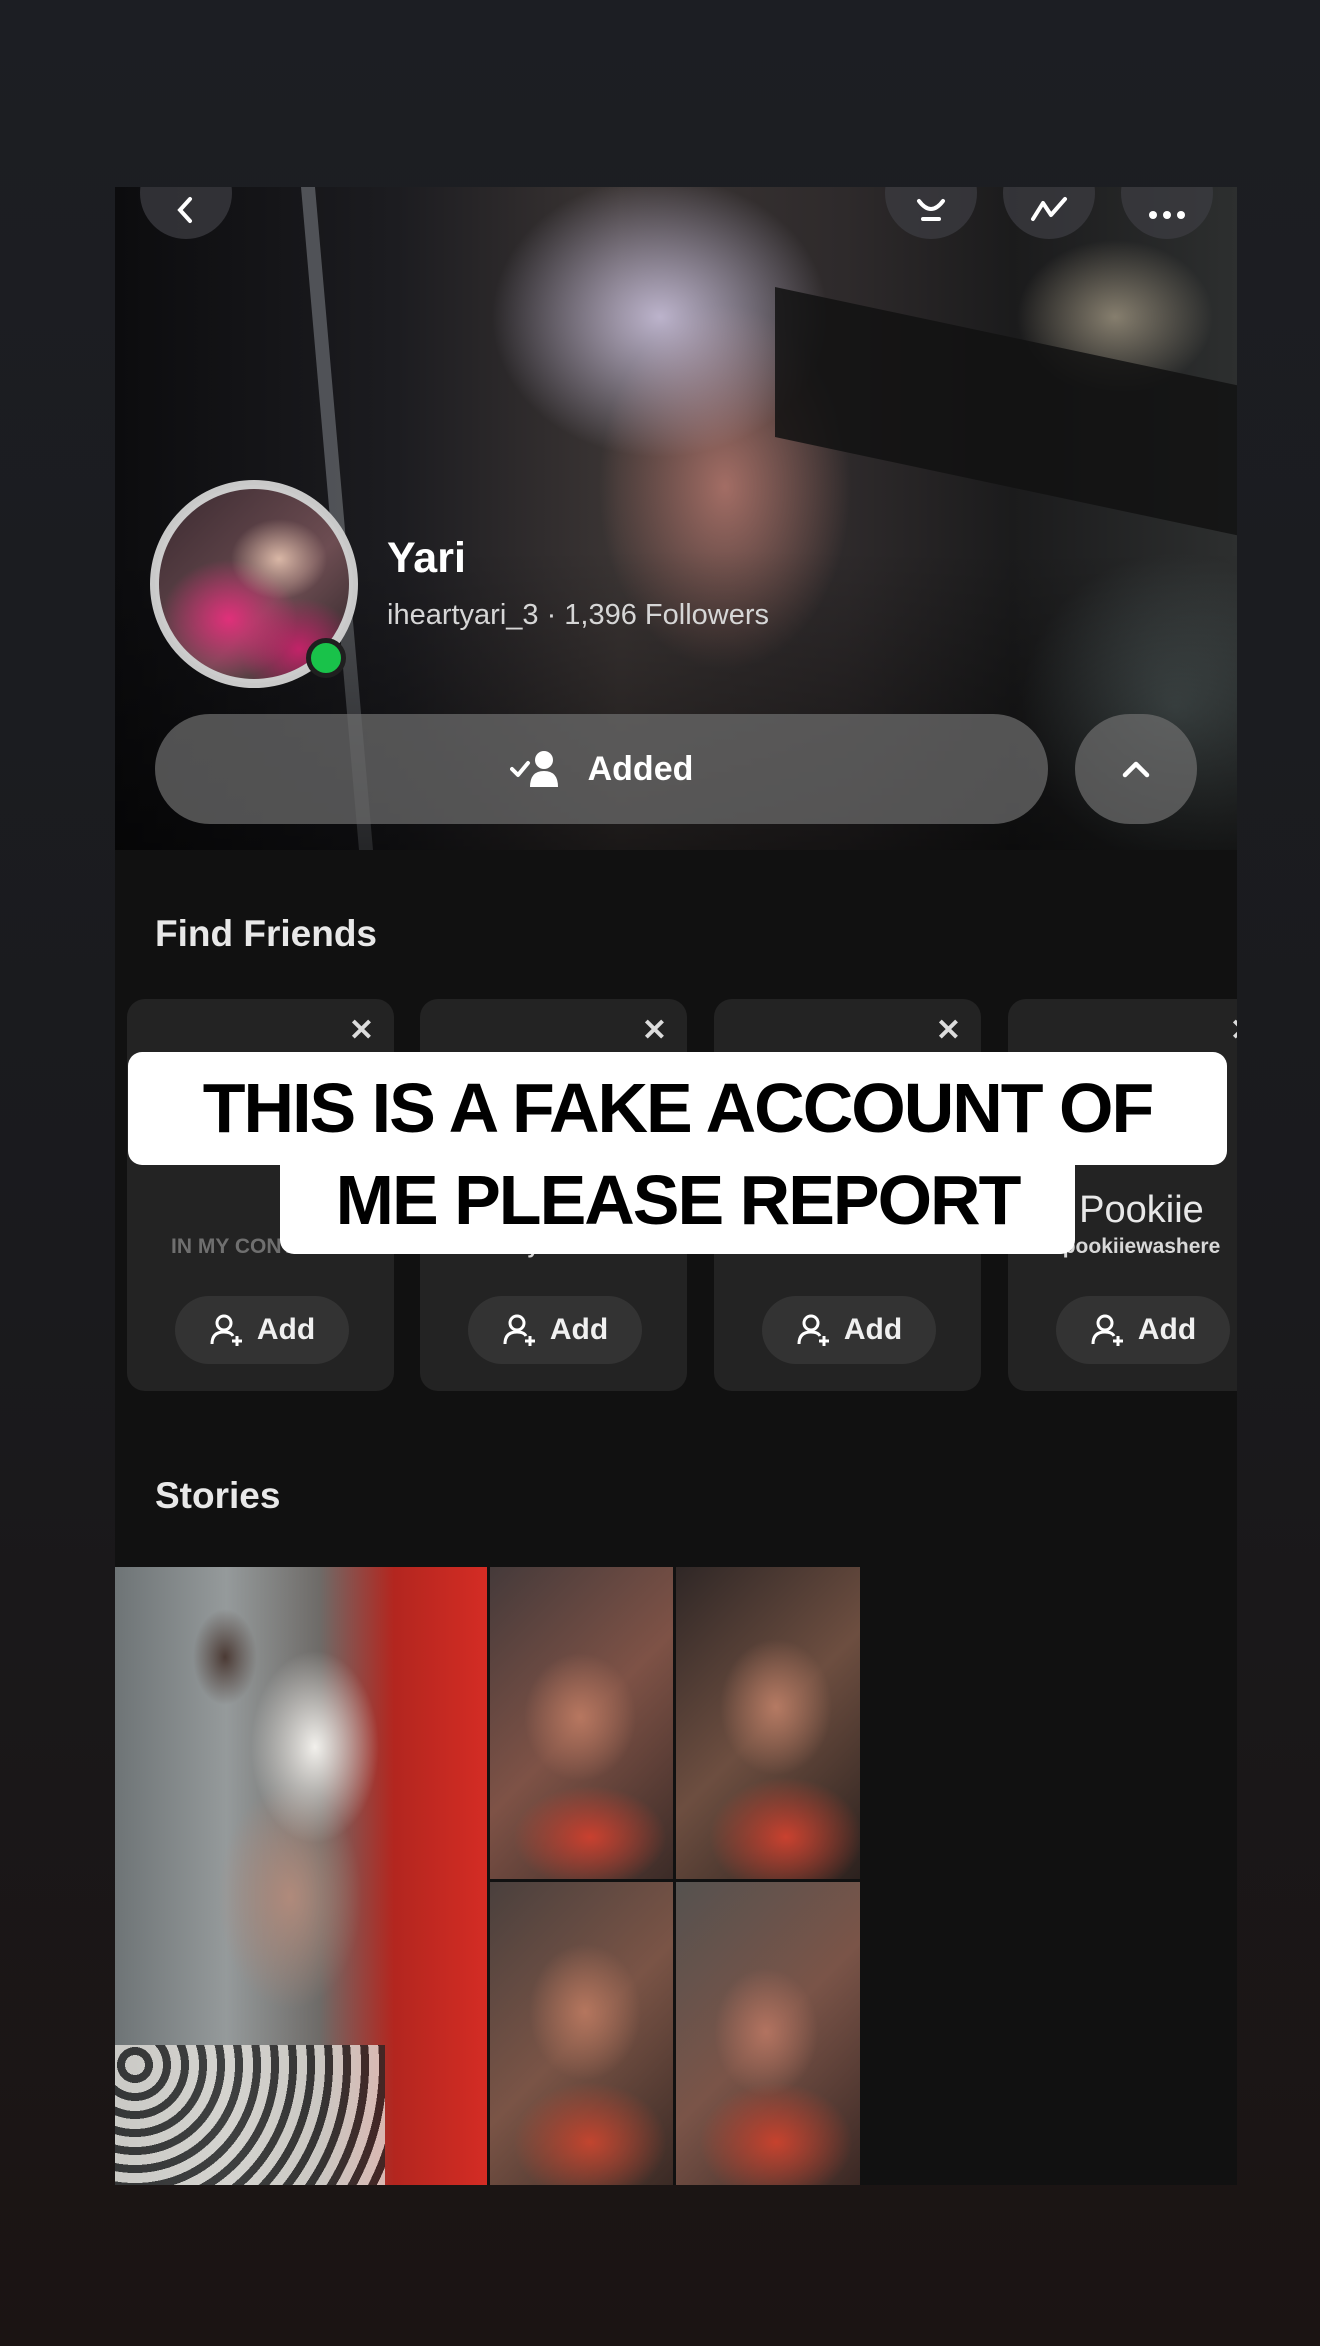 The image size is (1320, 2346). What do you see at coordinates (218, 1495) in the screenshot?
I see `stories-heading: Stories` at bounding box center [218, 1495].